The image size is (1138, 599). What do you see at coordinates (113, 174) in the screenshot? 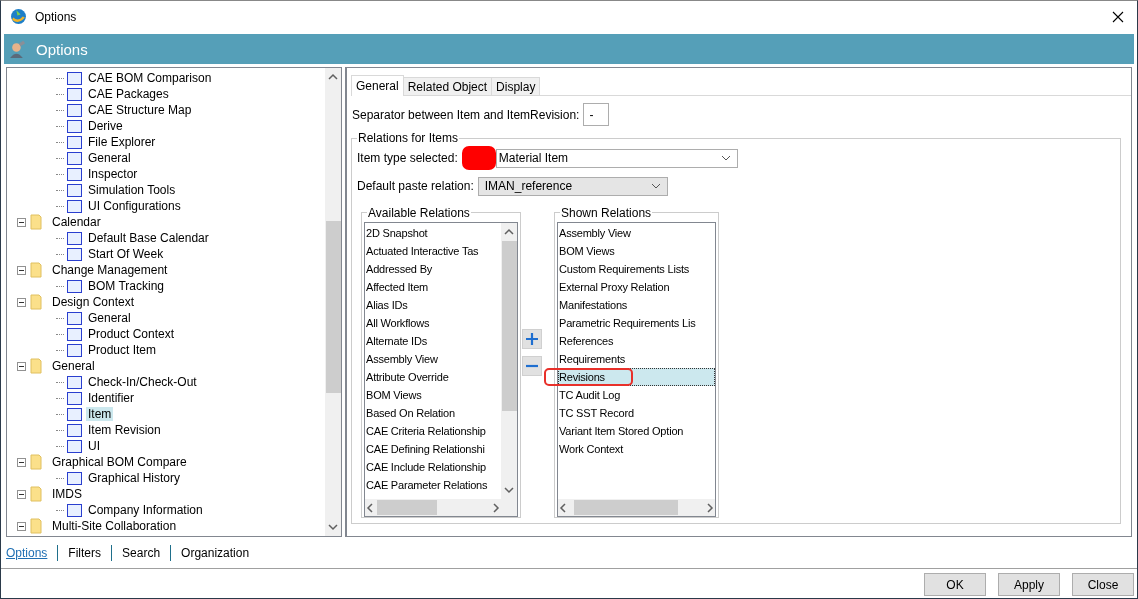
I see `tree-item: Inspector` at bounding box center [113, 174].